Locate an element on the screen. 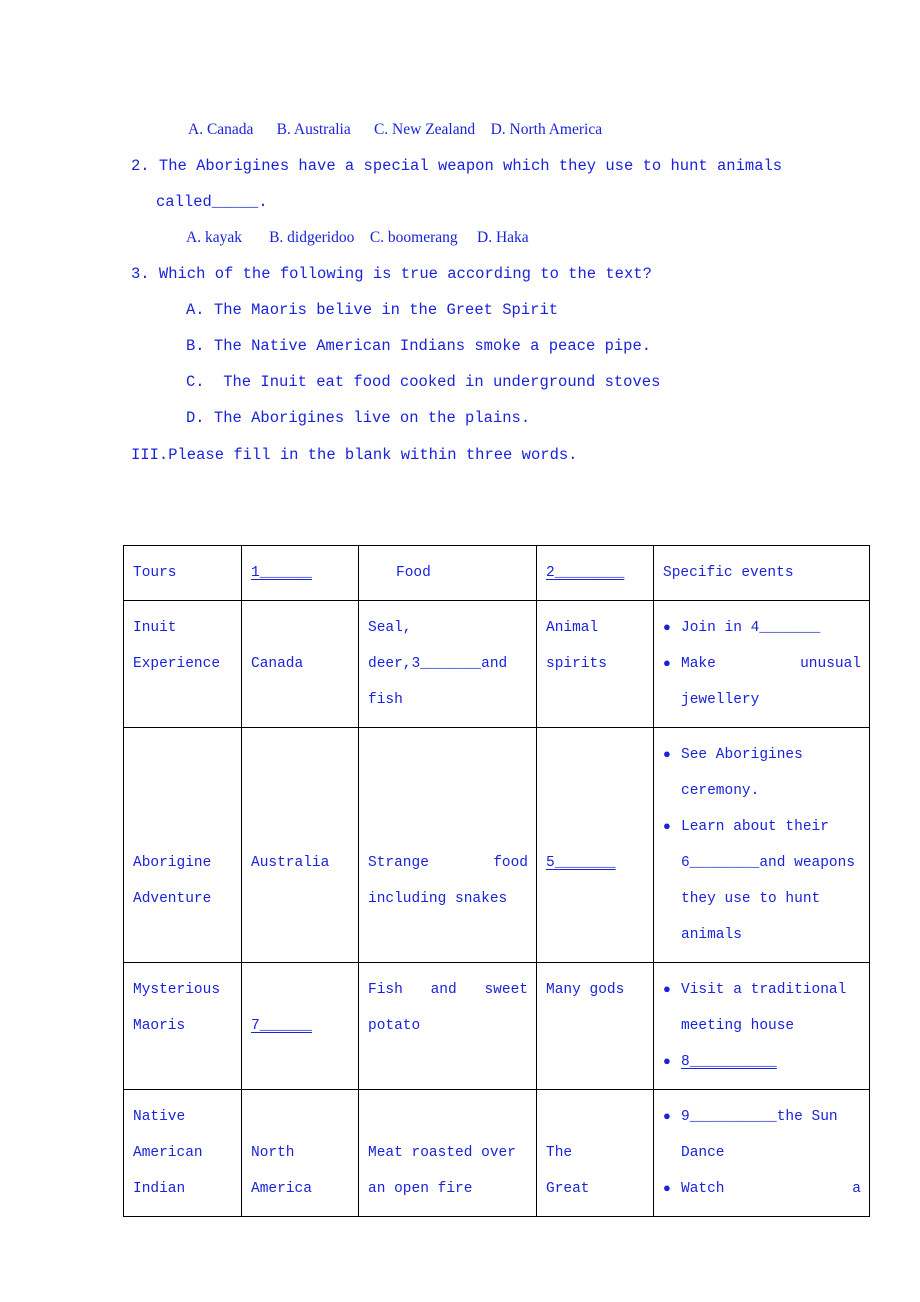 The width and height of the screenshot is (920, 1302). row4-tour-line2: American is located at coordinates (168, 1153).